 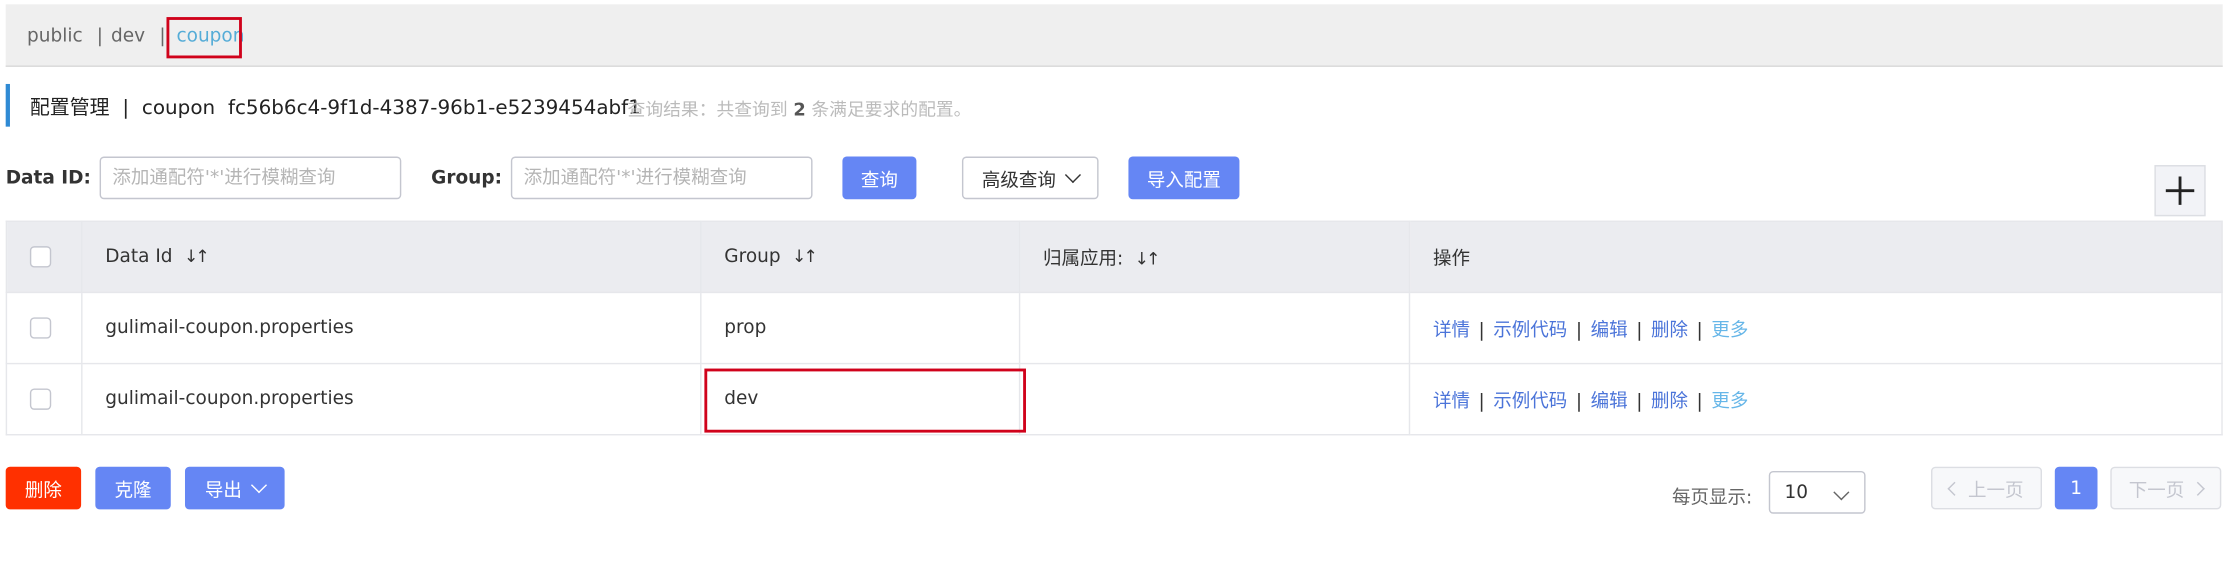 What do you see at coordinates (1018, 181) in the screenshot?
I see `advanced-query-label: 高级查询` at bounding box center [1018, 181].